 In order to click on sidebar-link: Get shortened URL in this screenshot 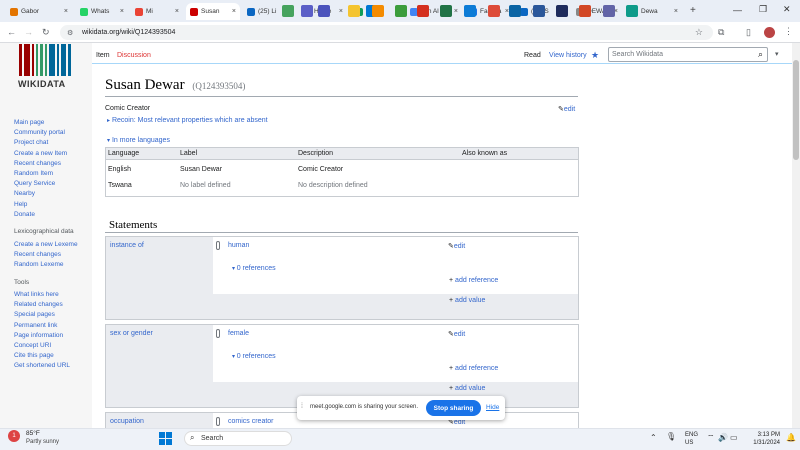, I will do `click(42, 365)`.